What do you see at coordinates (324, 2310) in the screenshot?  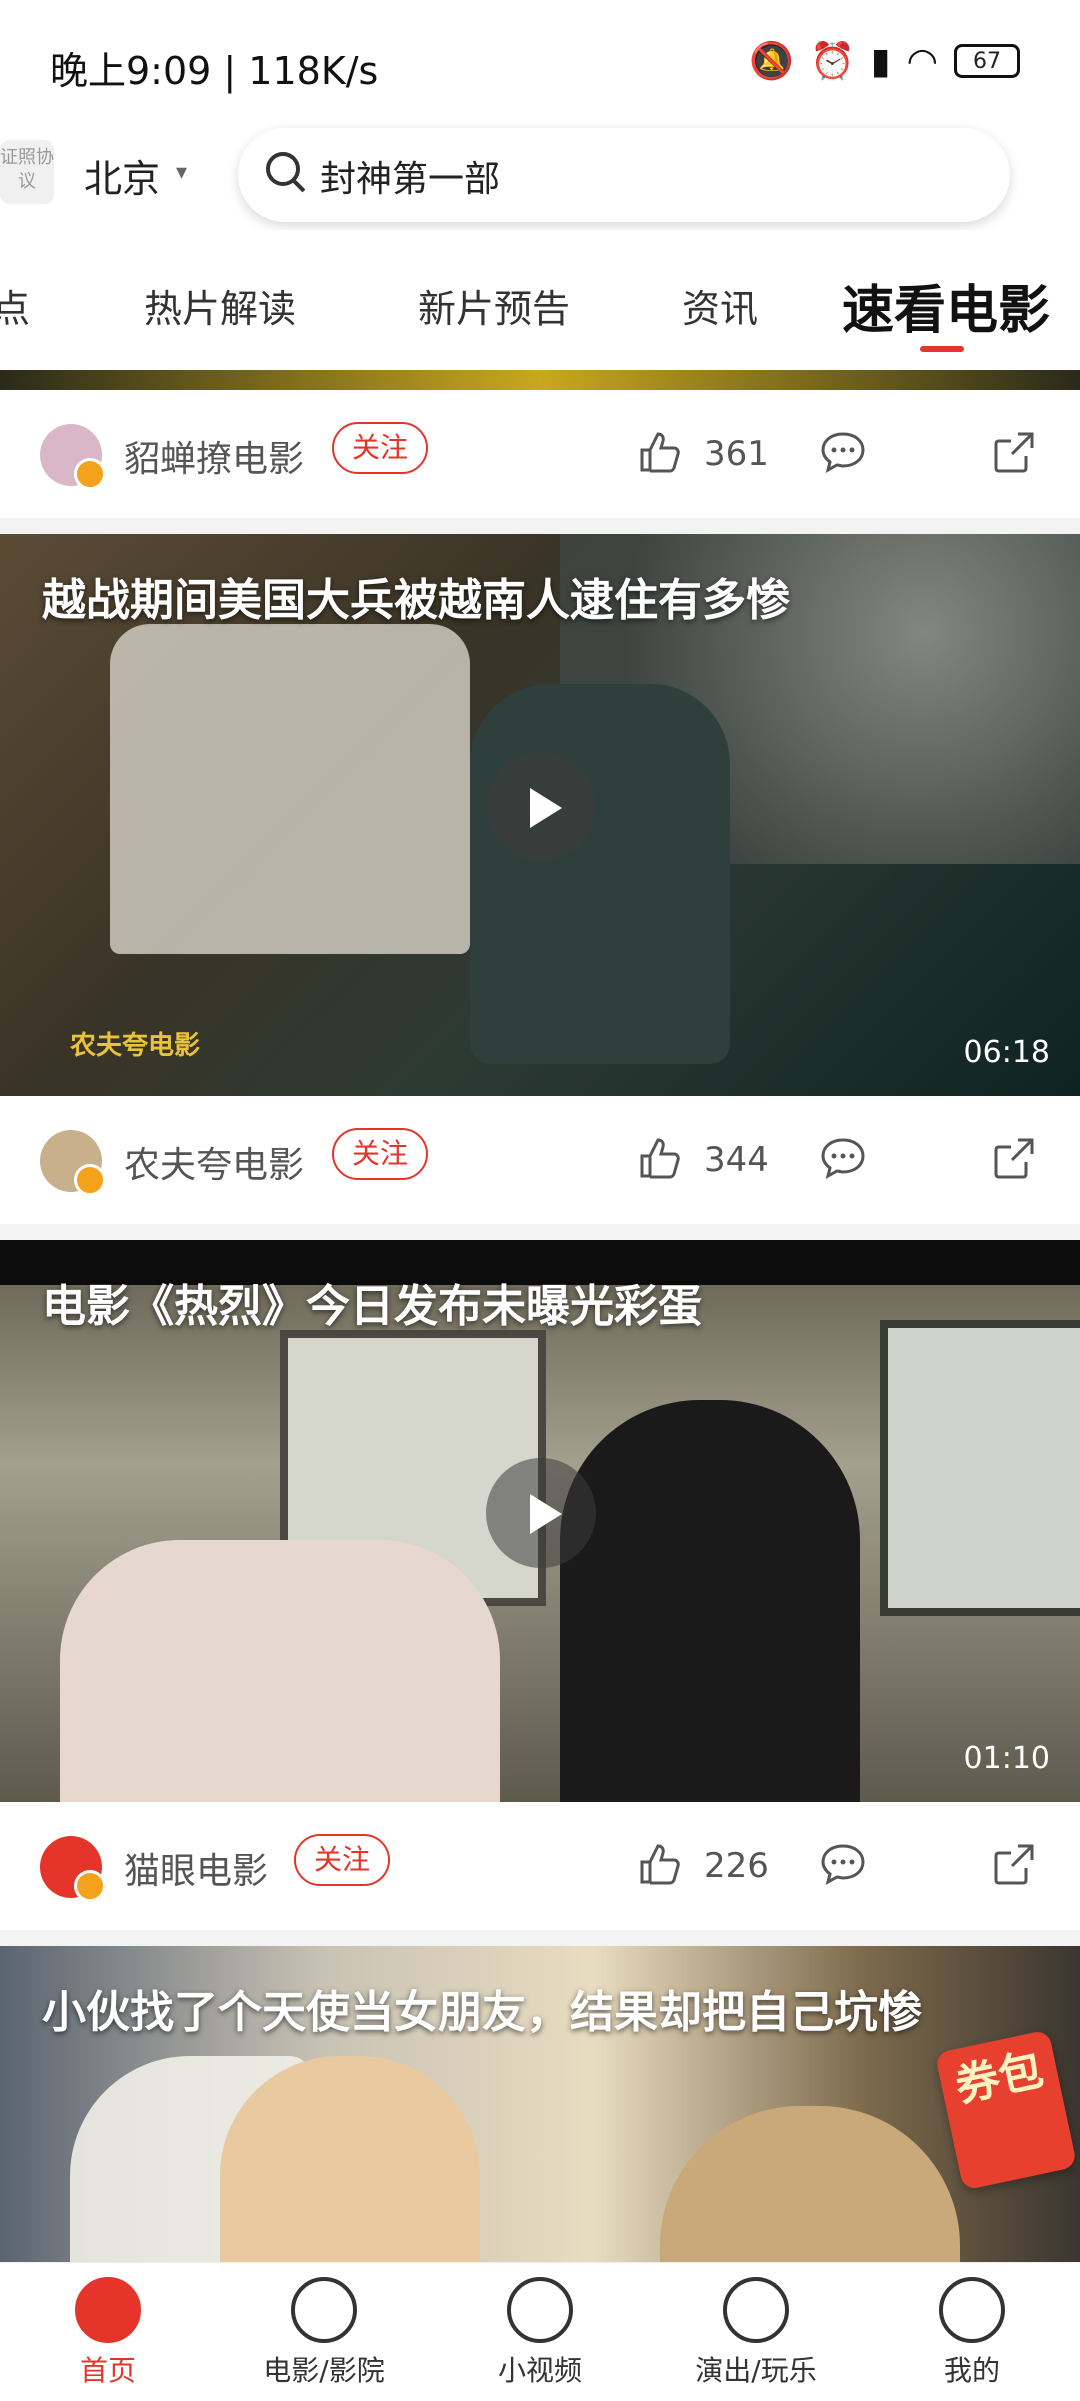 I see `film-reel-icon` at bounding box center [324, 2310].